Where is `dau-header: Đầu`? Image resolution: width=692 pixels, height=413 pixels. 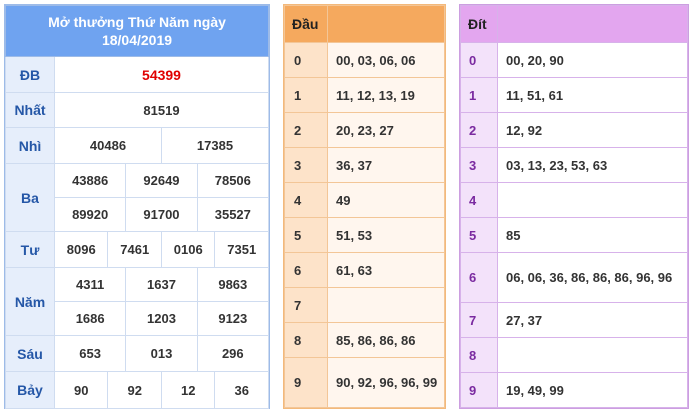
dau-header: Đầu is located at coordinates (306, 24).